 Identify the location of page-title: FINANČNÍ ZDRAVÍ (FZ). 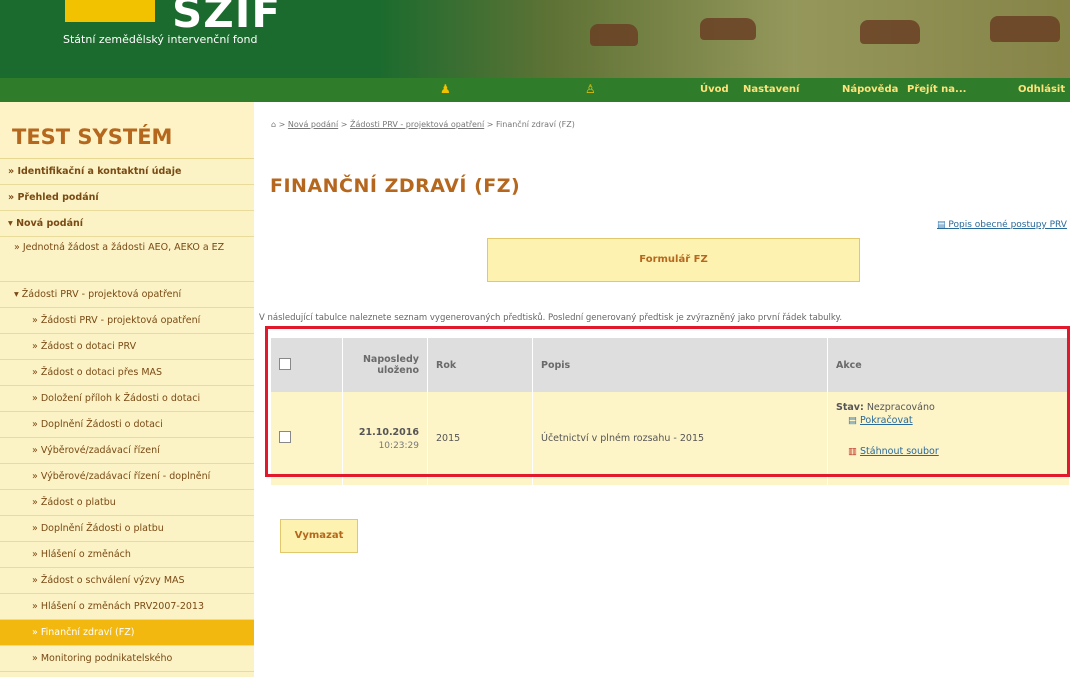
(395, 186).